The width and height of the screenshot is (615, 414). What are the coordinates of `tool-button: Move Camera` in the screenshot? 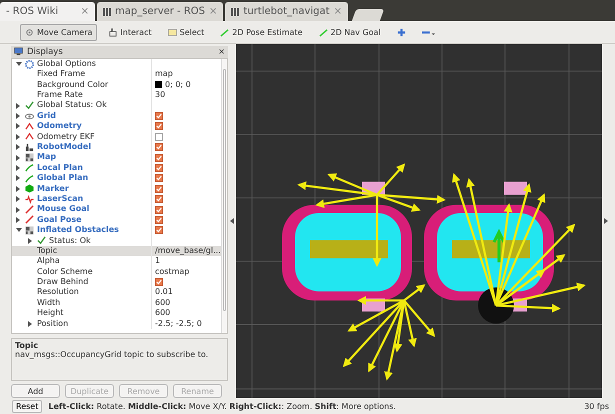 It's located at (59, 32).